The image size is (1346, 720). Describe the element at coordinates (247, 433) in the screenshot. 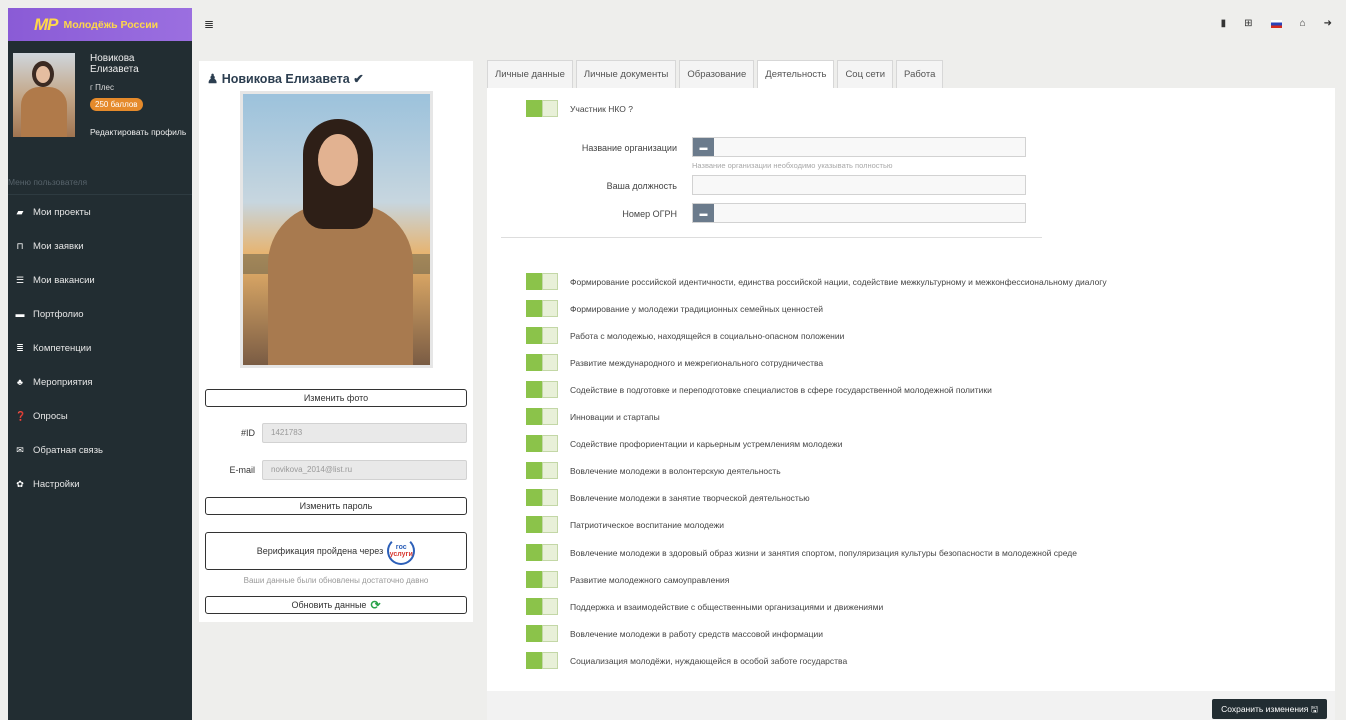

I see `id-label: #ID` at that location.